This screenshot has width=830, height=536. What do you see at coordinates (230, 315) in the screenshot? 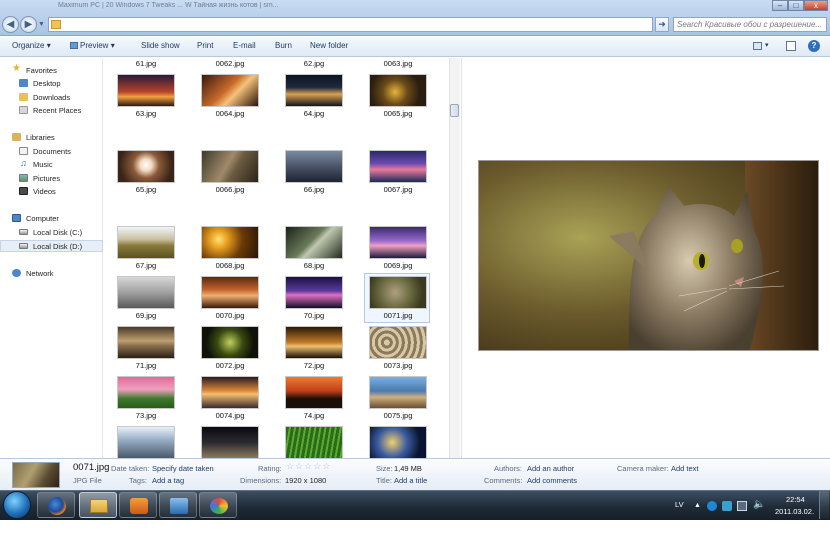
I see `file-caption: 0070.jpg` at bounding box center [230, 315].